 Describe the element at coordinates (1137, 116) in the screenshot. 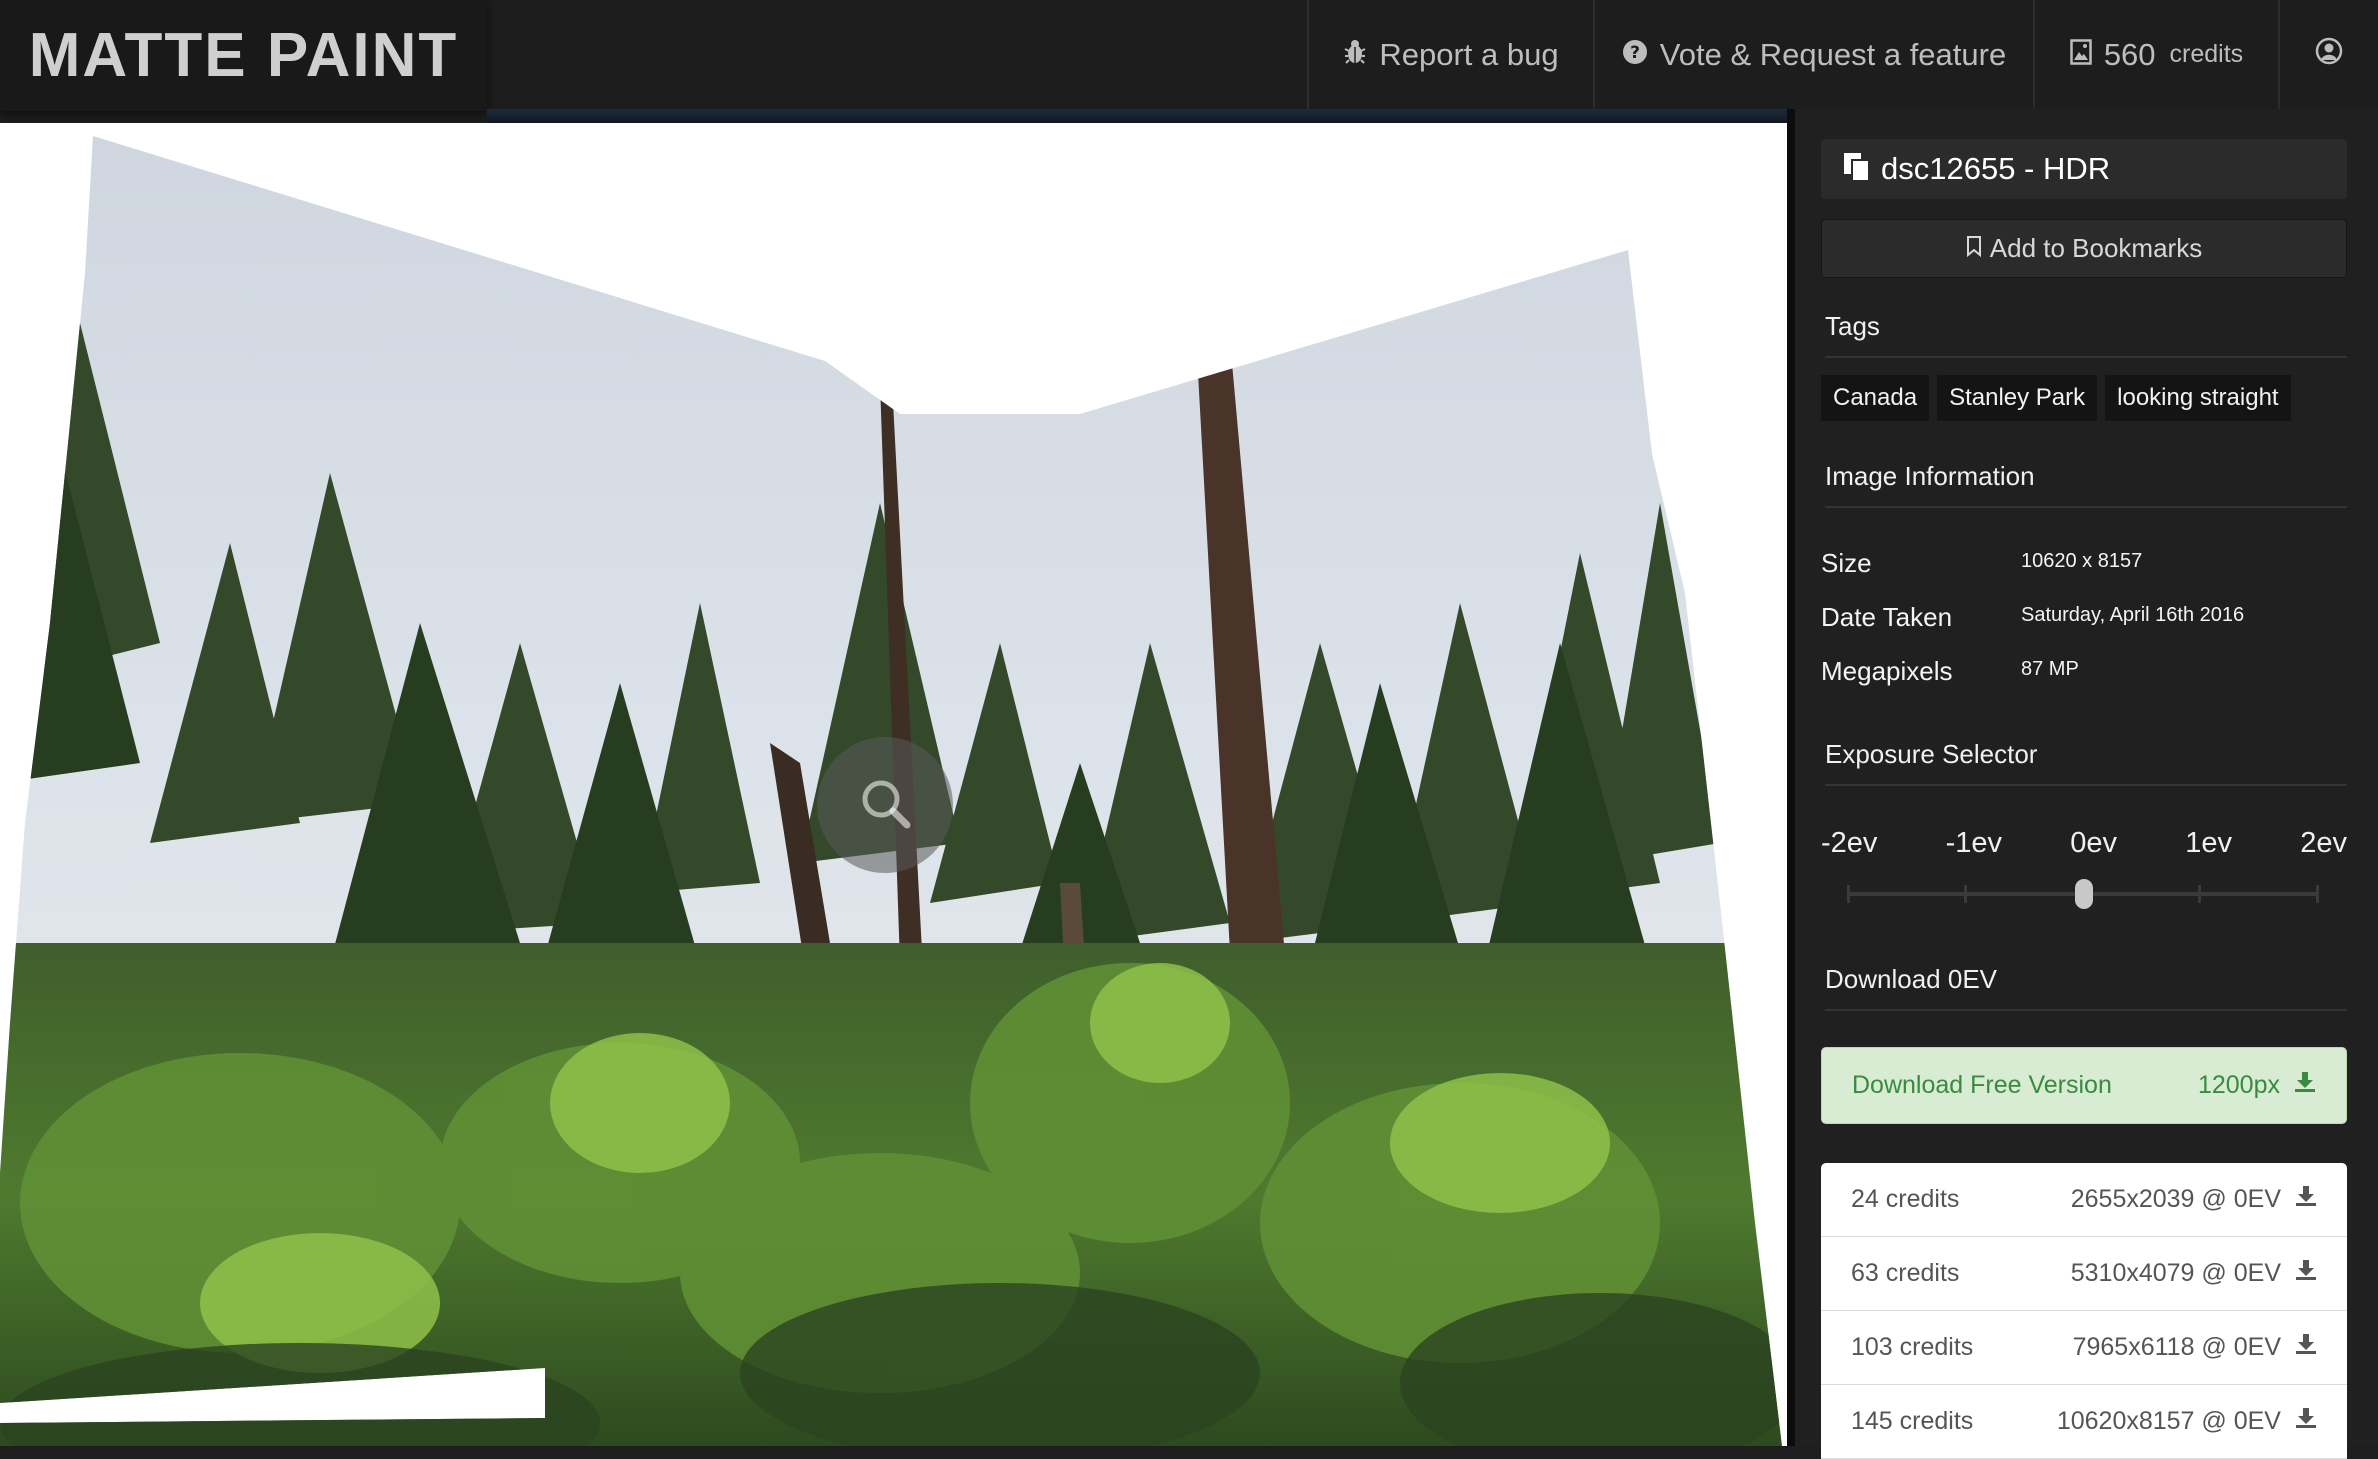

I see `header-shadow-strip` at that location.